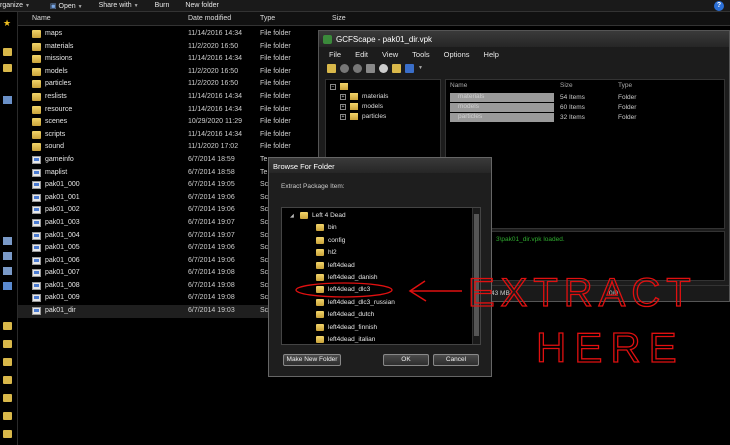  I want to click on tree-item-particles: particles, so click(374, 116).